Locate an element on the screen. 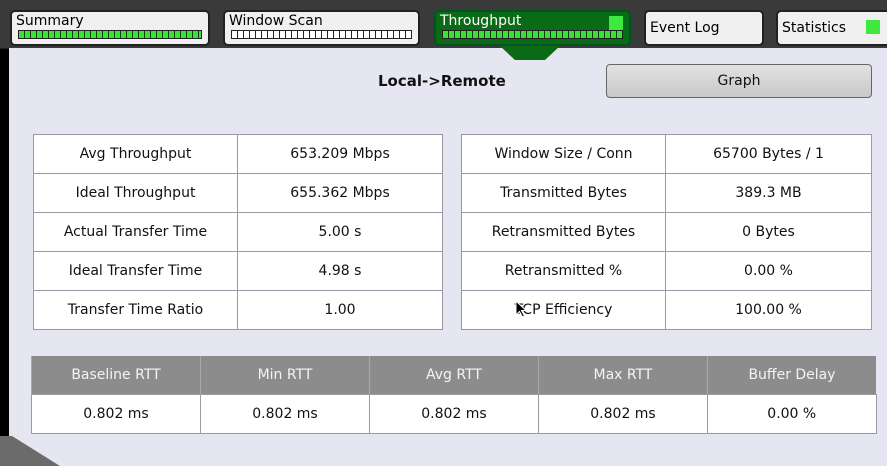  metric-value: 65700 Bytes / 1 is located at coordinates (768, 154).